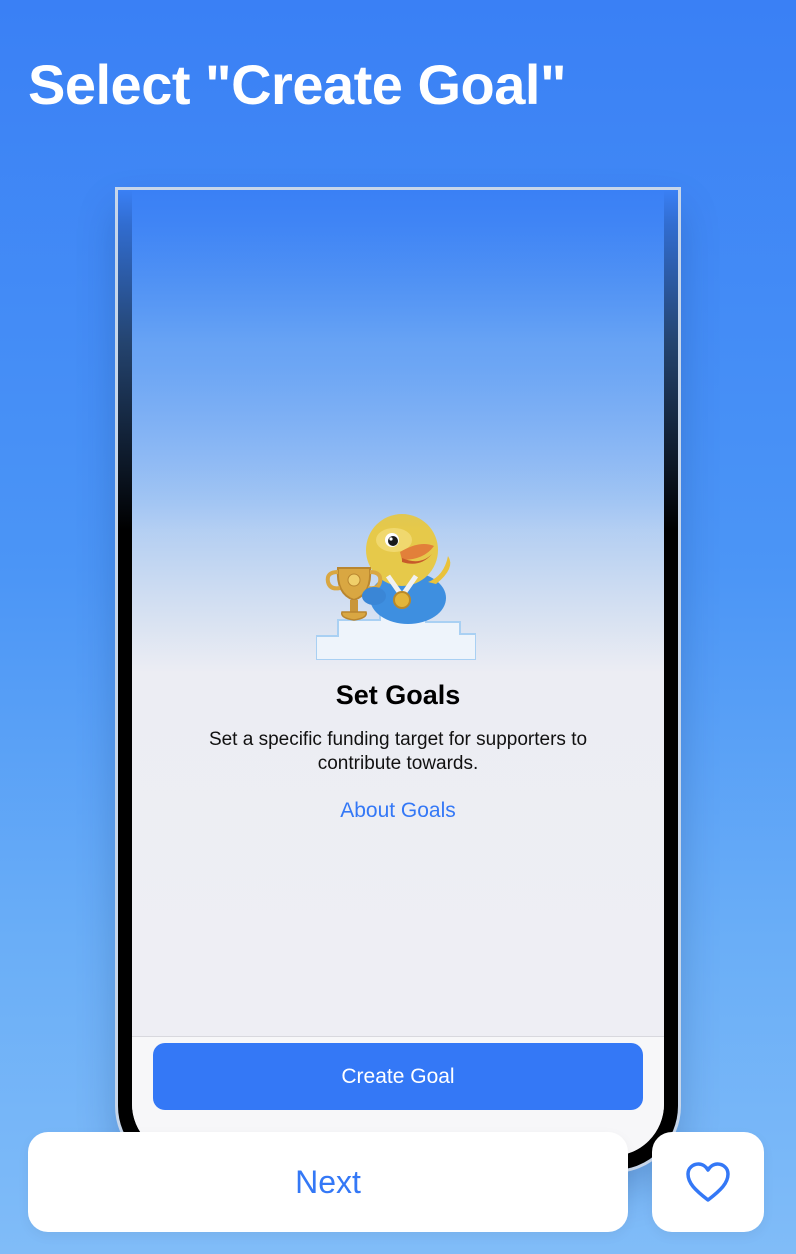 The image size is (796, 1254). I want to click on heart-icon, so click(708, 1182).